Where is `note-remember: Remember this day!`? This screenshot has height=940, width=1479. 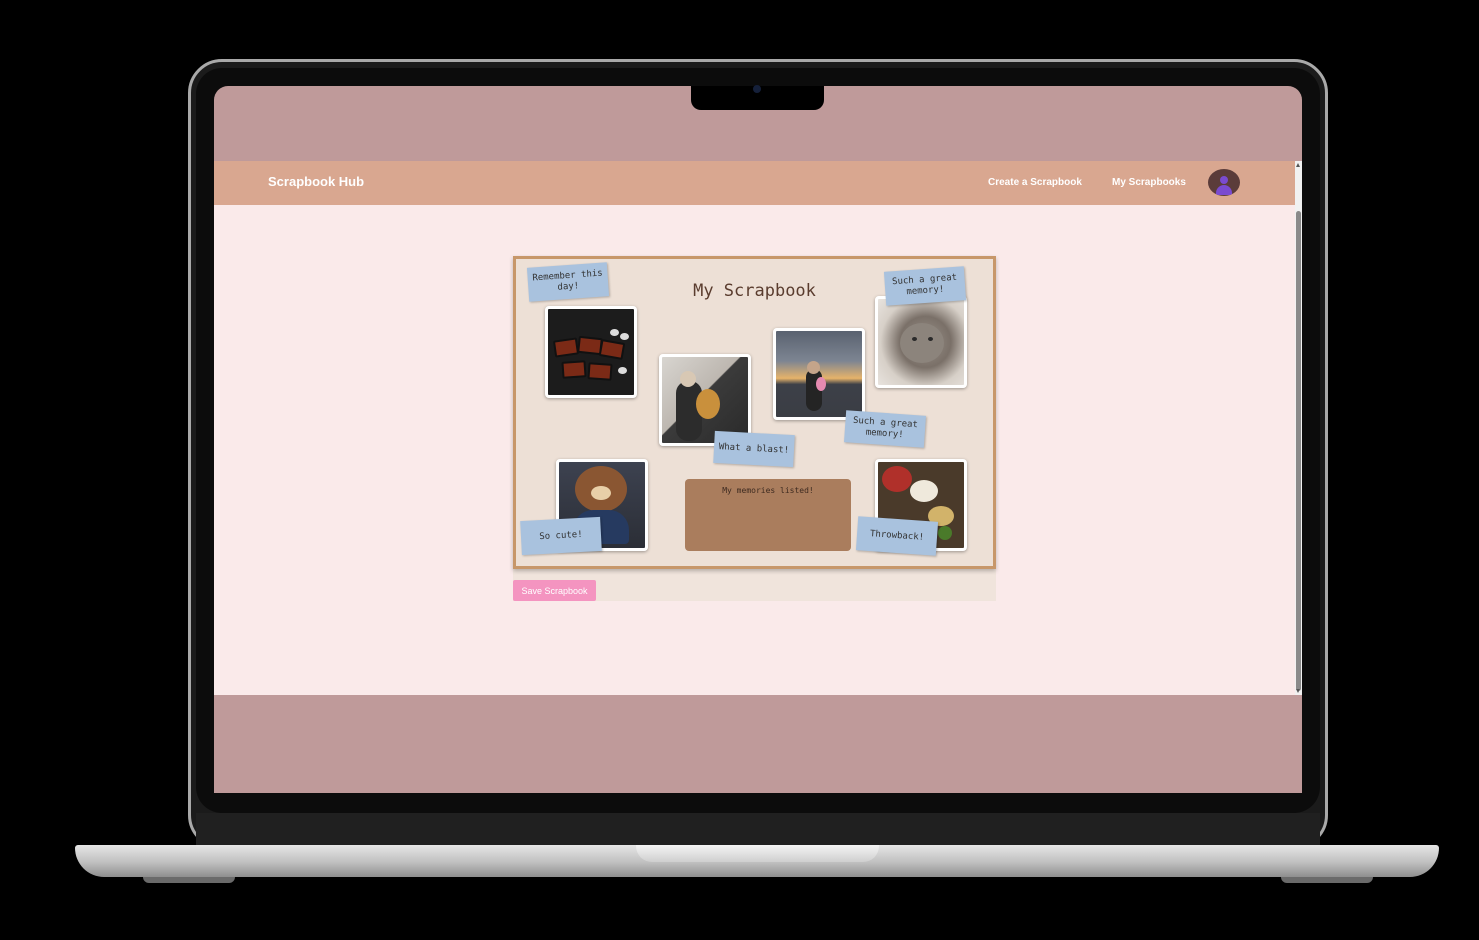 note-remember: Remember this day! is located at coordinates (568, 282).